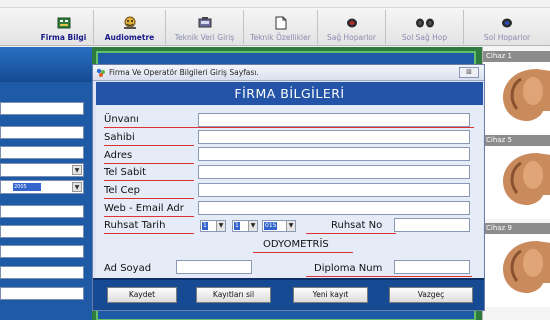  Describe the element at coordinates (334, 172) in the screenshot. I see `tel-sabit-field` at that location.